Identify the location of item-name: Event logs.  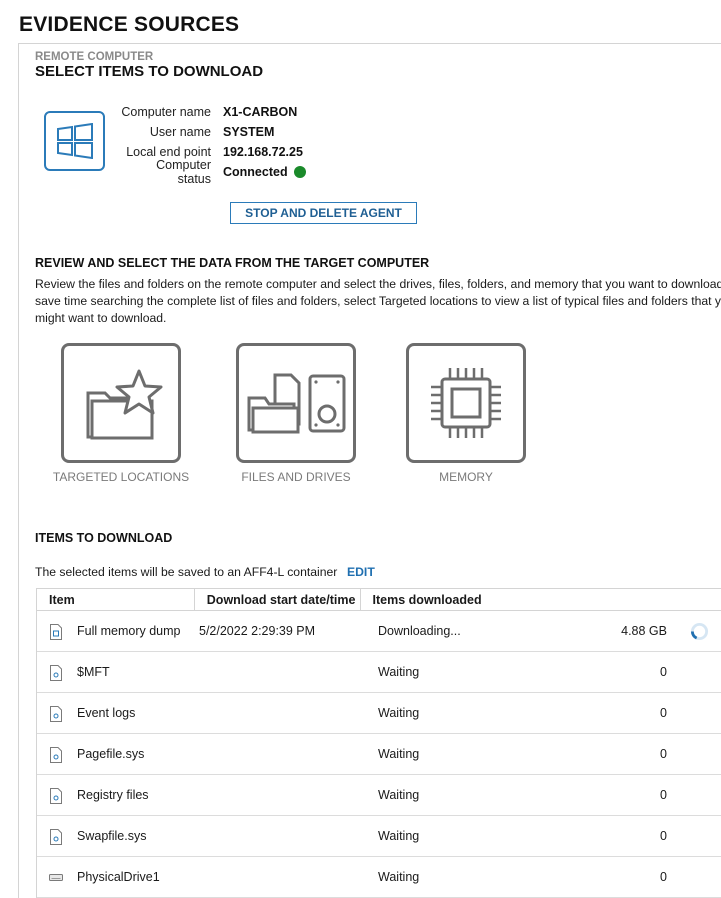
(106, 713).